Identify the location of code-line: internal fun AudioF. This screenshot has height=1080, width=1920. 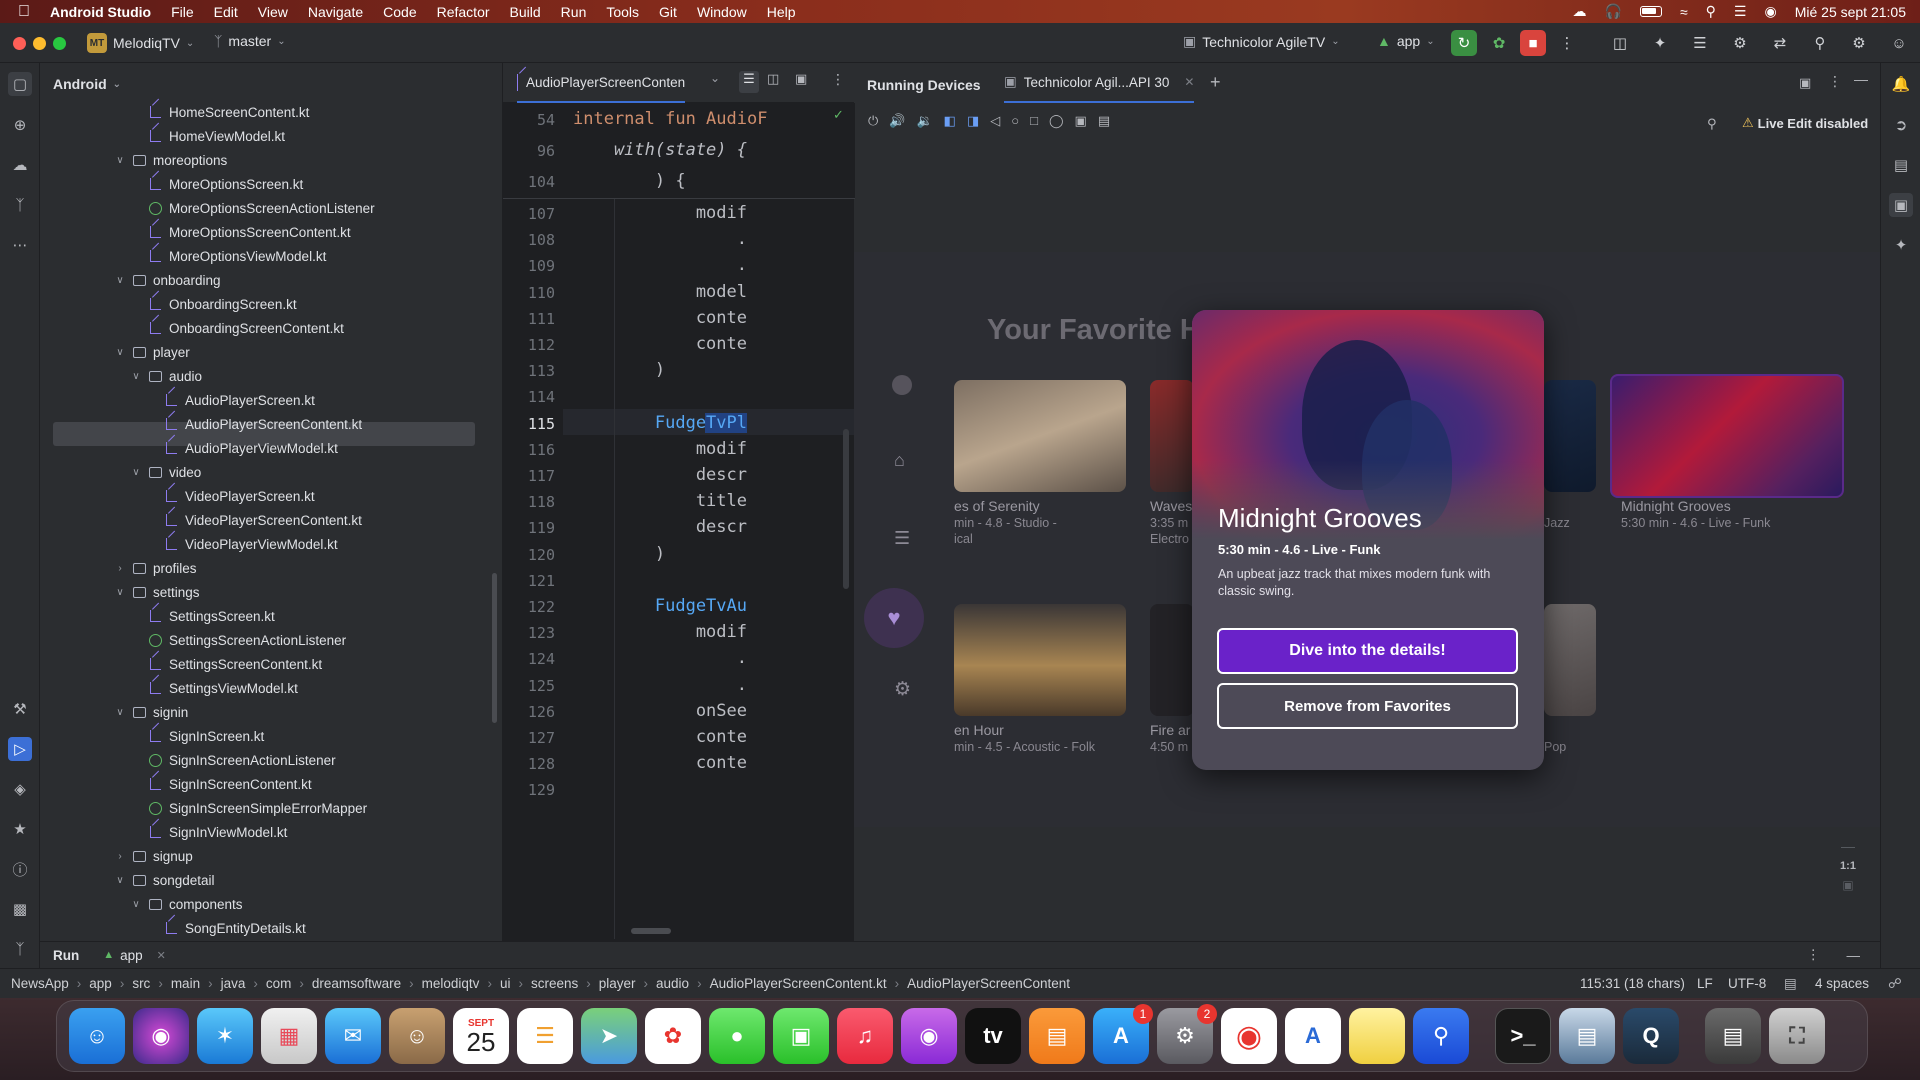
(670, 119).